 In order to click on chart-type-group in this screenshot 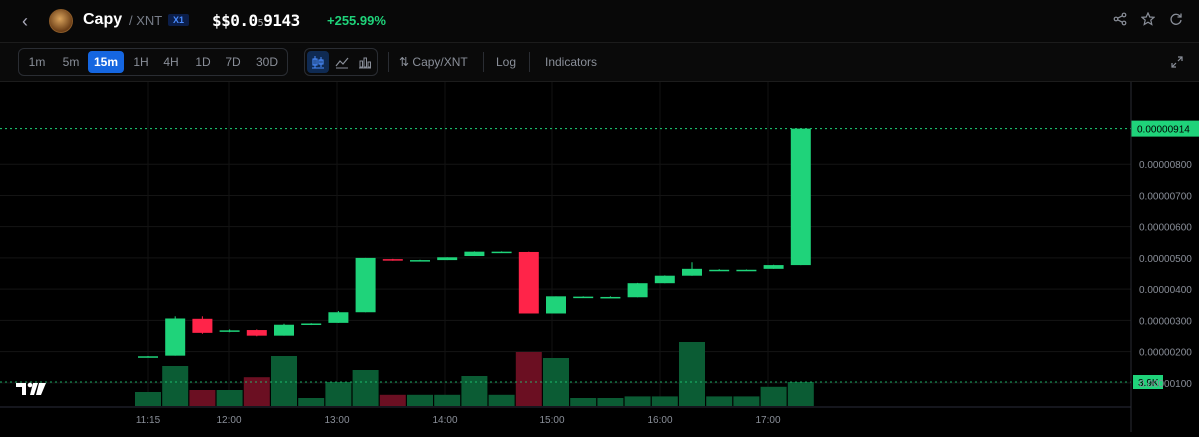, I will do `click(341, 62)`.